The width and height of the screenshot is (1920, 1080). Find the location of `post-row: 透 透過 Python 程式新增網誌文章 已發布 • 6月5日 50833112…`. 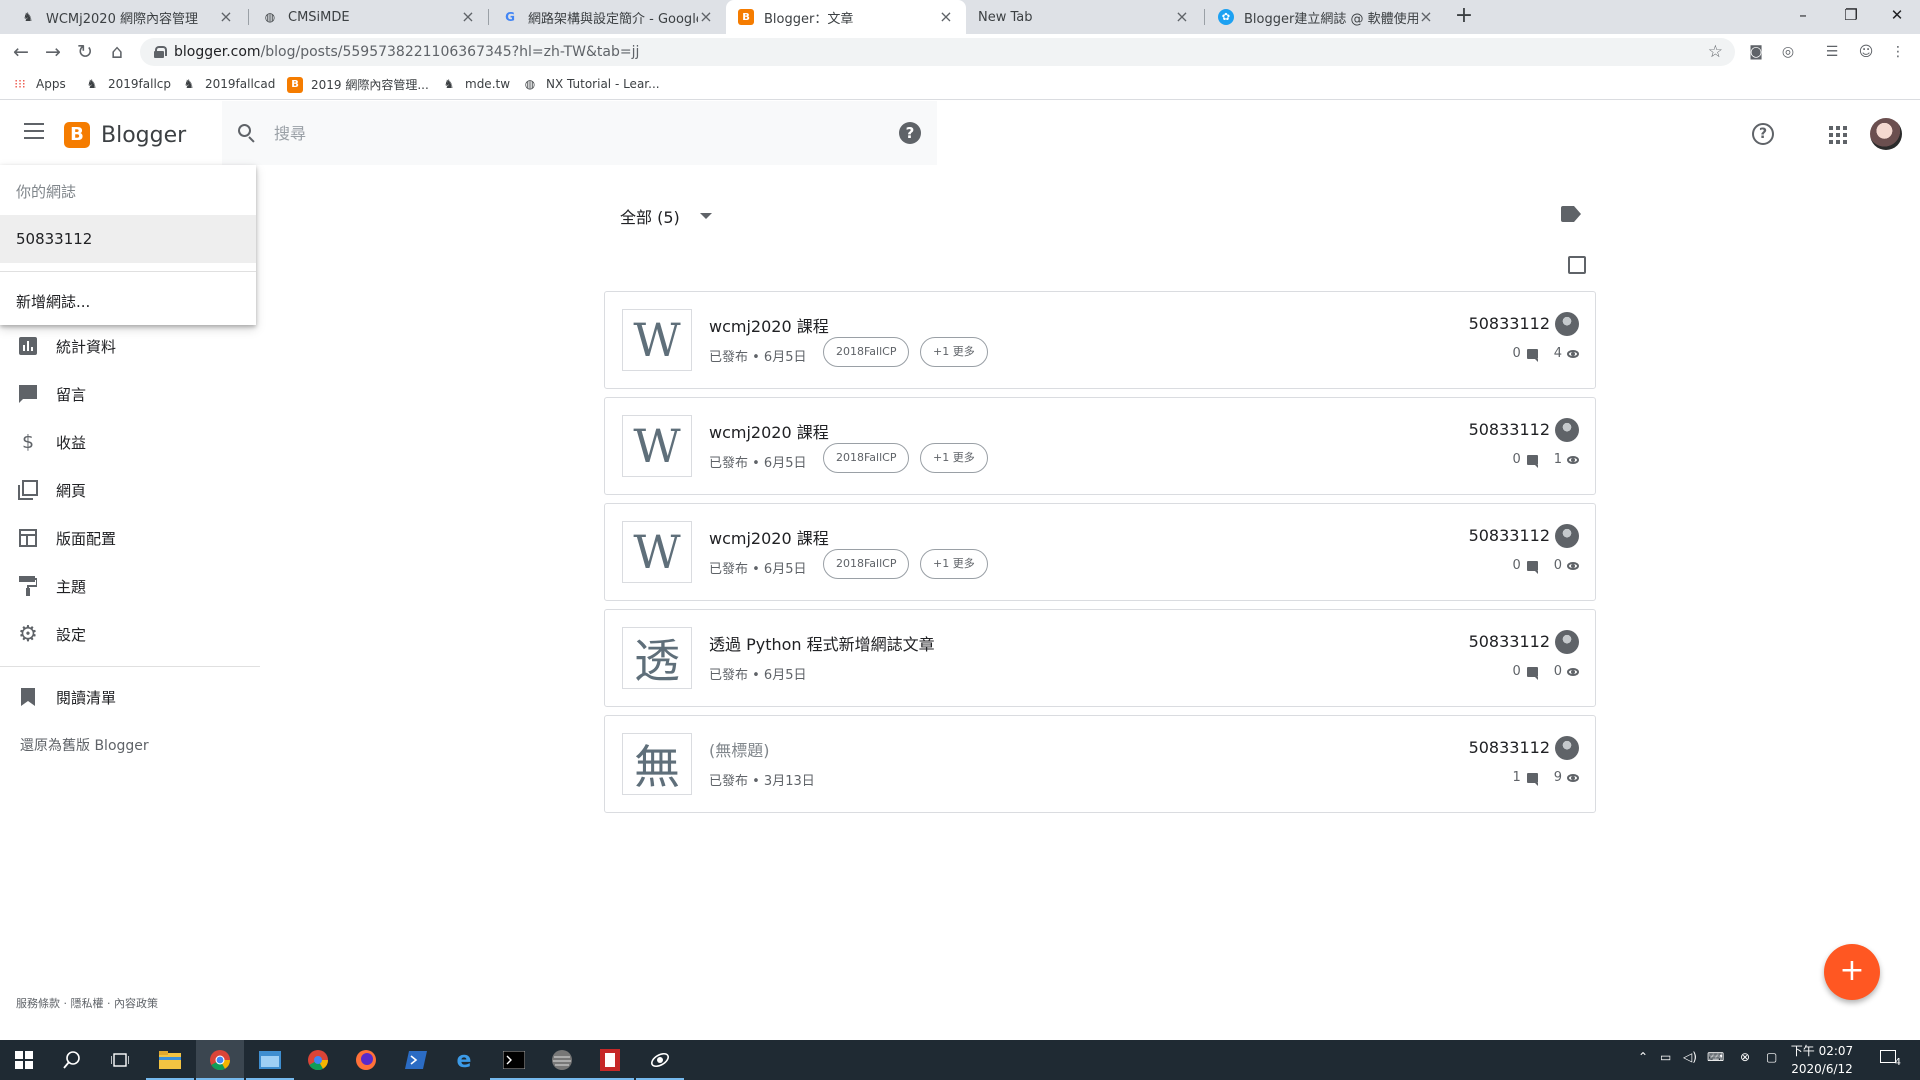

post-row: 透 透過 Python 程式新增網誌文章 已發布 • 6月5日 50833112… is located at coordinates (1100, 658).